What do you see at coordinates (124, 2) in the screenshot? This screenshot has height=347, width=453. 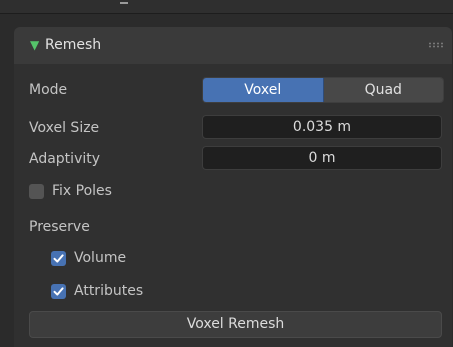 I see `clipped-text-fragment` at bounding box center [124, 2].